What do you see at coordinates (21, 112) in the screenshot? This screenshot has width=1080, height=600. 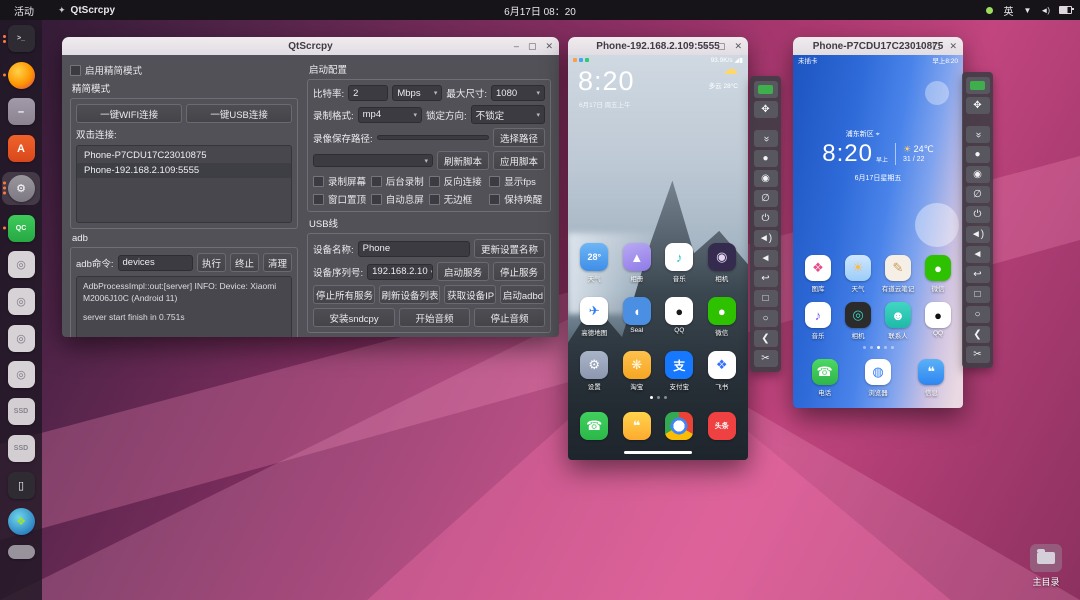 I see `dock-item-files: –` at bounding box center [21, 112].